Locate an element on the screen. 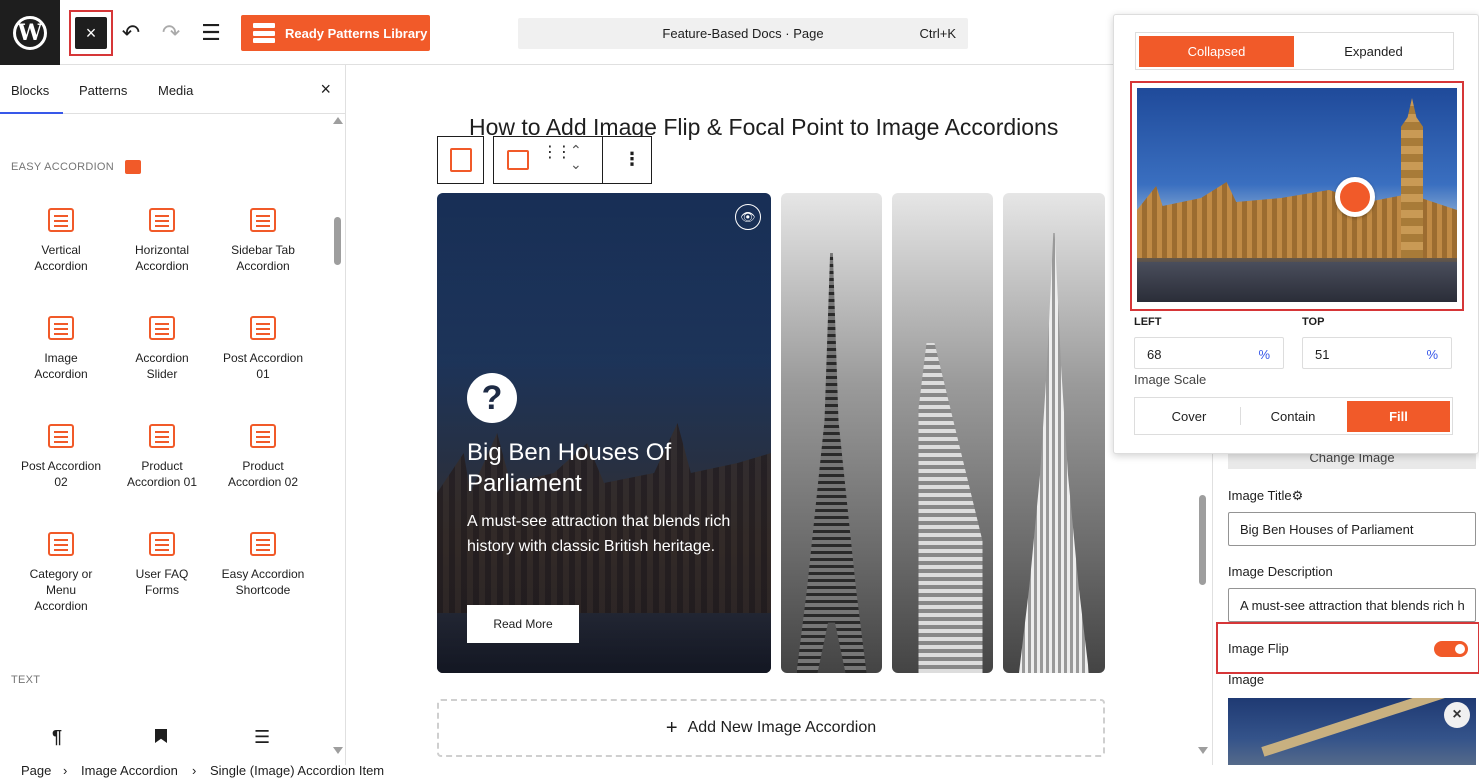 The image size is (1479, 778). block-item-category-accordion: Category or Menu Accordion is located at coordinates (61, 573).